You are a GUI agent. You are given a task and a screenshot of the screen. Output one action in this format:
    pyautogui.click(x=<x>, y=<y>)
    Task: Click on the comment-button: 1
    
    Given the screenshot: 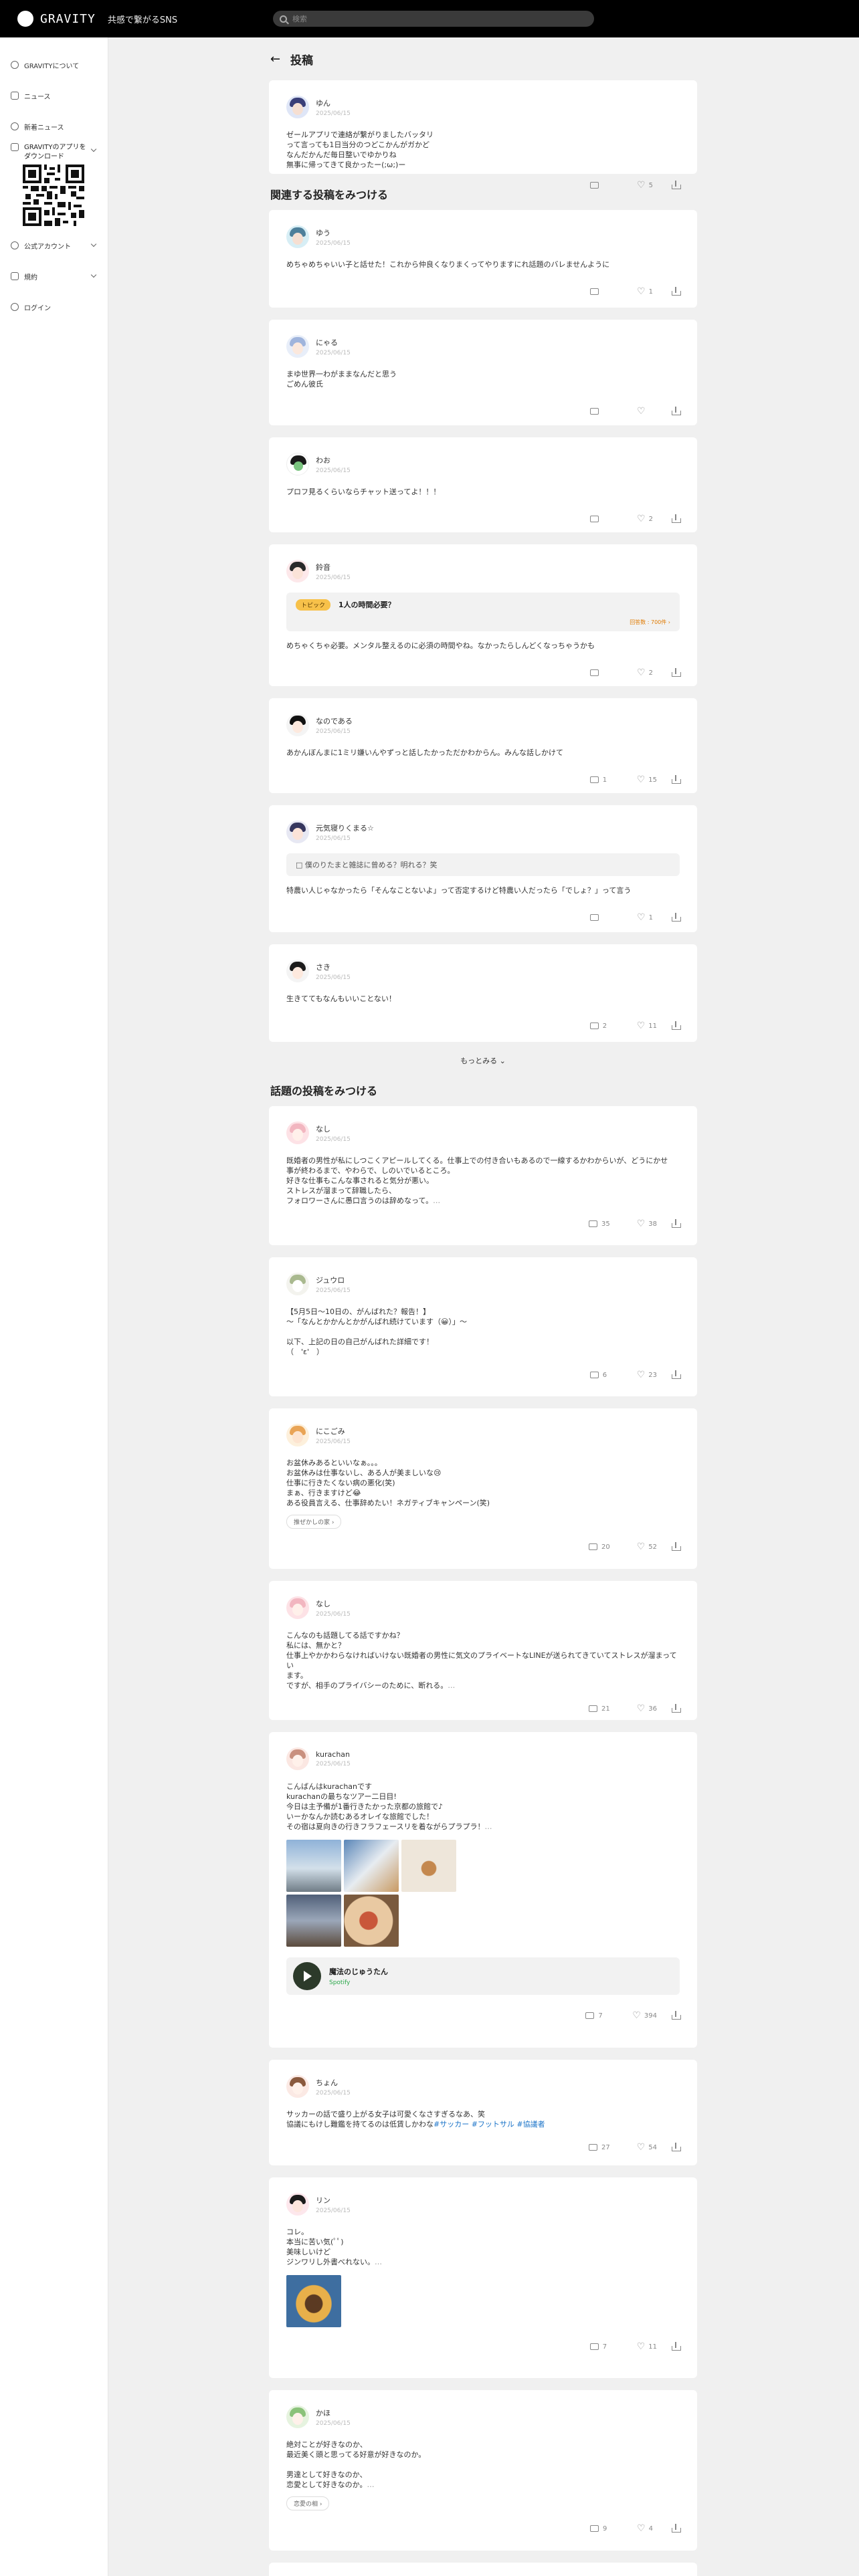 What is the action you would take?
    pyautogui.click(x=600, y=780)
    